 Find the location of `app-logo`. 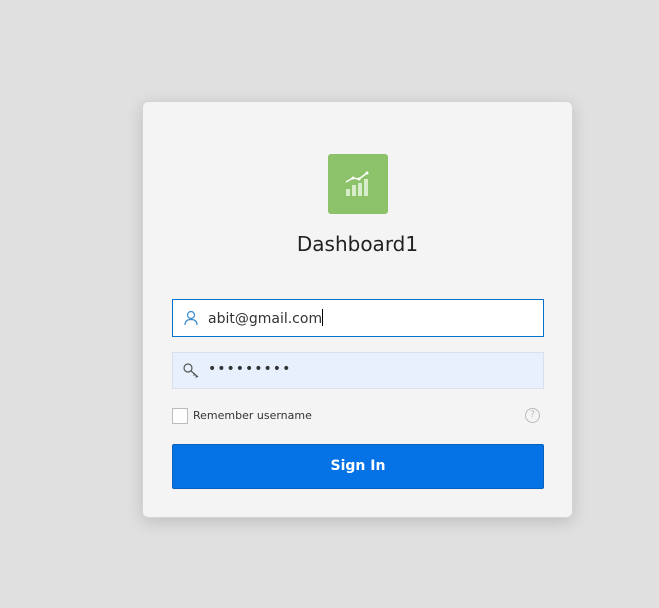

app-logo is located at coordinates (358, 184).